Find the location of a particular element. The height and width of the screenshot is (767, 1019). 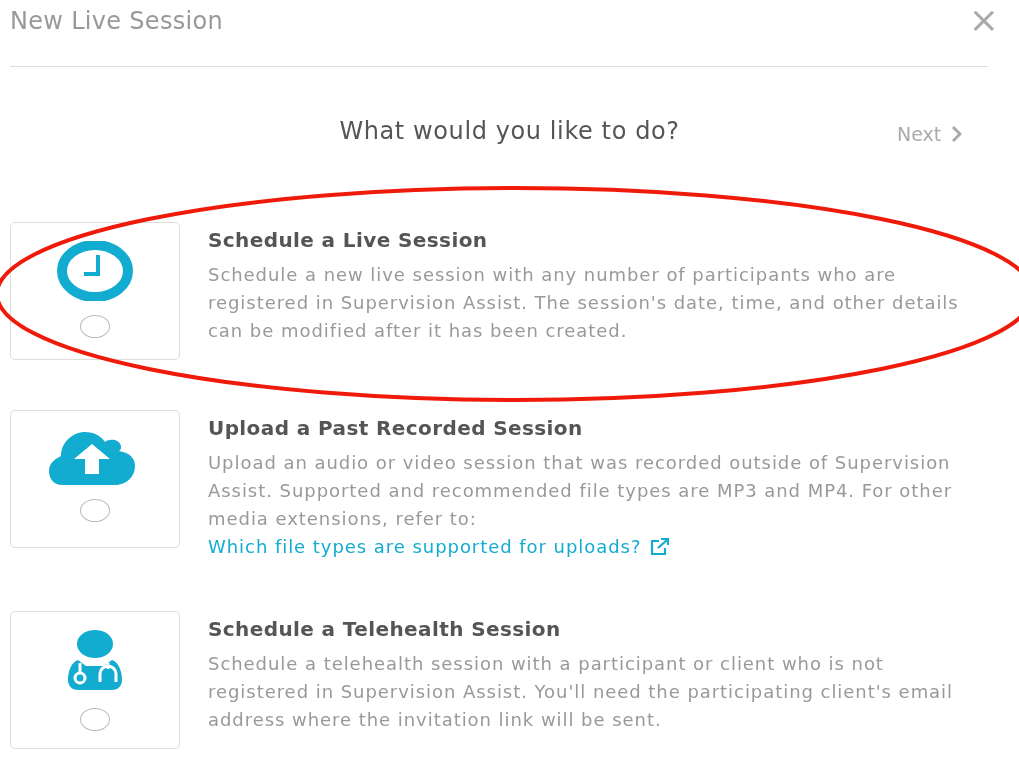

option-title: Schedule a Telehealth Session is located at coordinates (385, 629).